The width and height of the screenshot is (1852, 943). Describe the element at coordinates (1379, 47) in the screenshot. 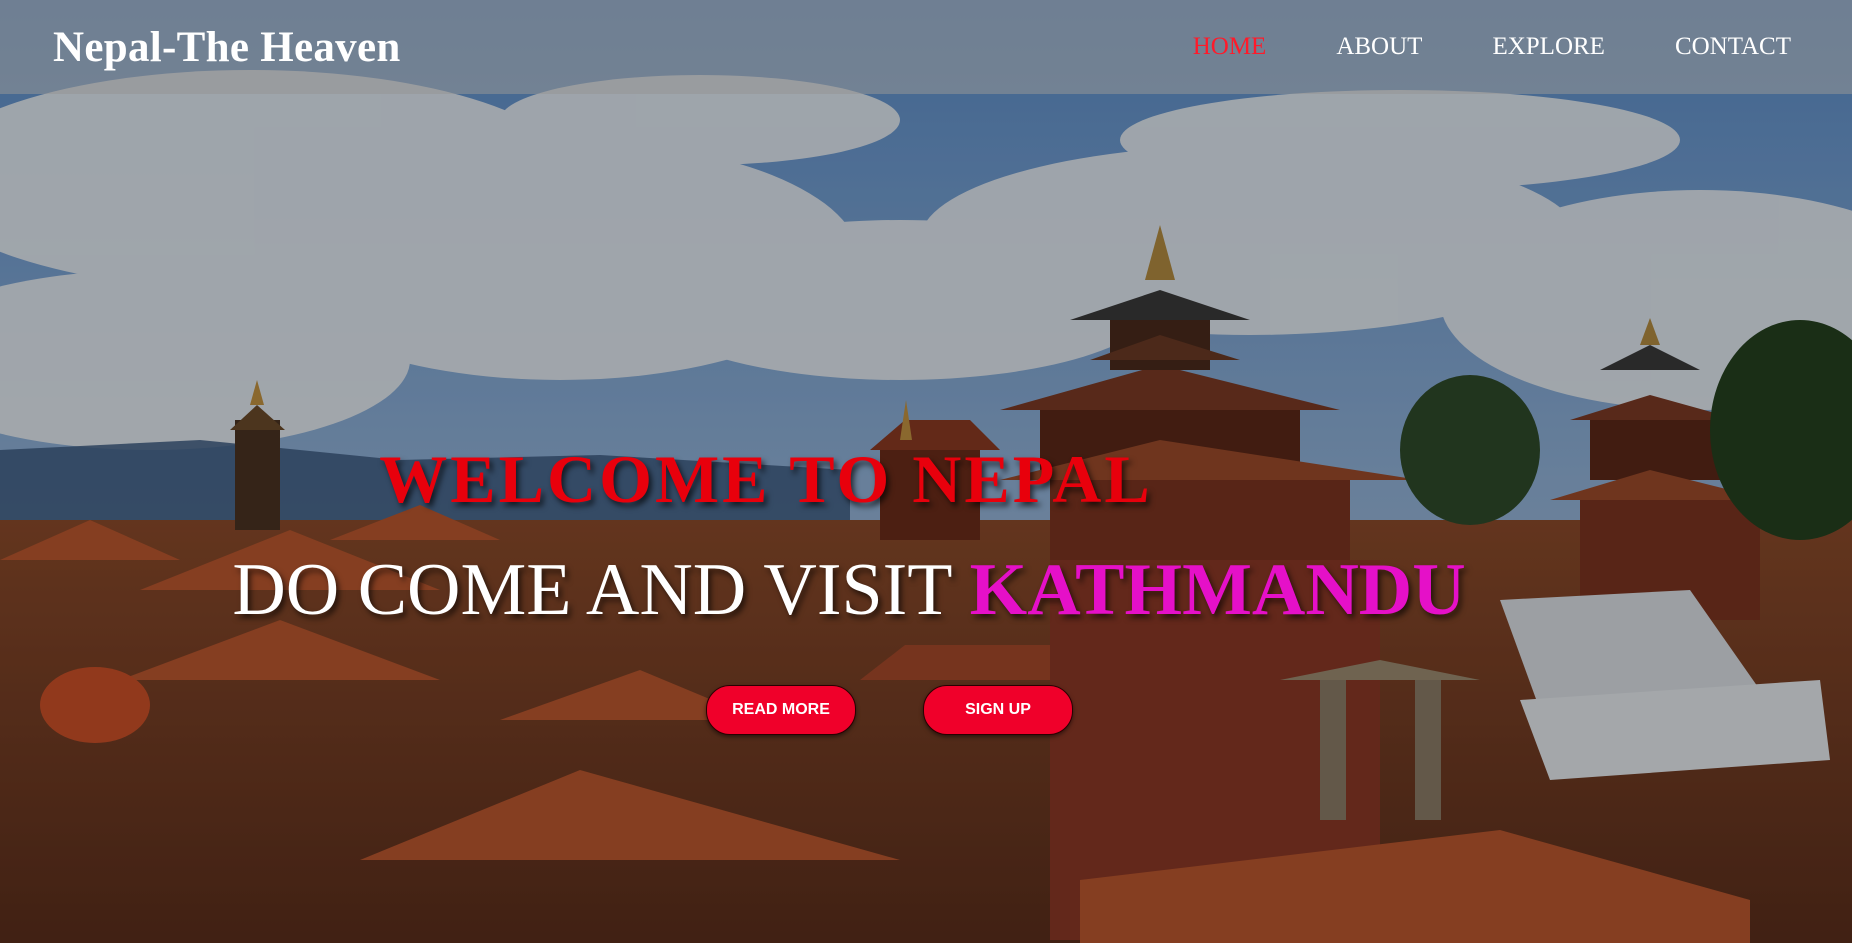

I see `nav-link-about: ABOUT` at that location.